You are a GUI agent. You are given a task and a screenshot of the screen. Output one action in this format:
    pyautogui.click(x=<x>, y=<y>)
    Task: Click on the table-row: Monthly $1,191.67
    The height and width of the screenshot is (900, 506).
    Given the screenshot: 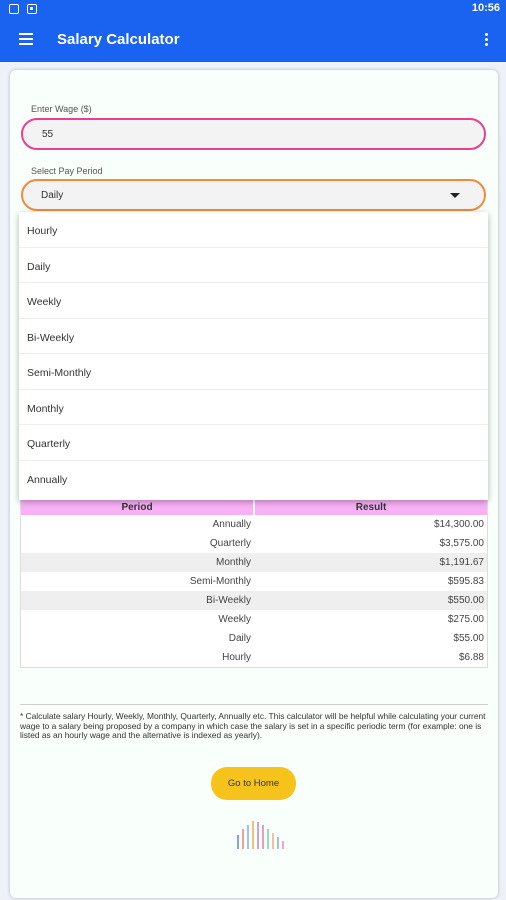 What is the action you would take?
    pyautogui.click(x=254, y=562)
    